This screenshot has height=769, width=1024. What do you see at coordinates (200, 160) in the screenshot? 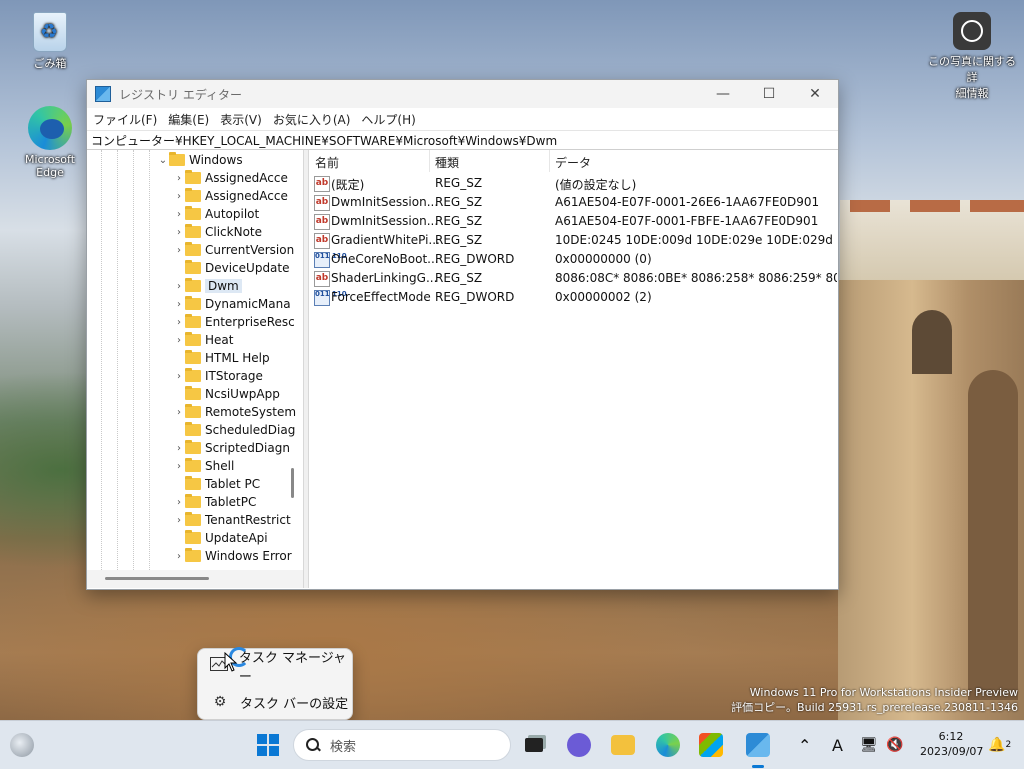
I see `tree-item-windows: ⌄ Windows` at bounding box center [200, 160].